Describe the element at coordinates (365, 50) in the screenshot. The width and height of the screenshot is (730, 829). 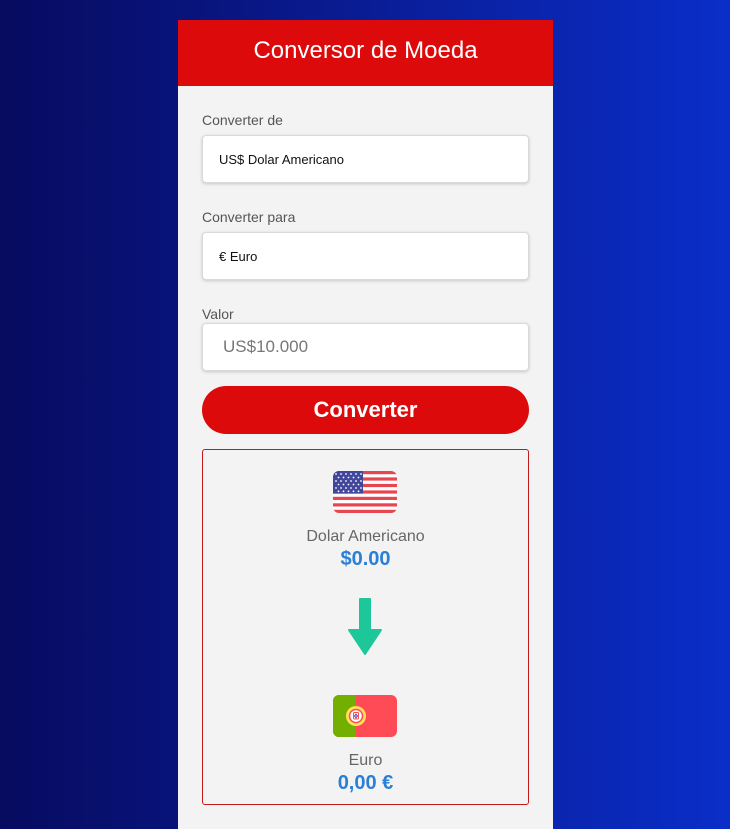
I see `page-title: Conversor de Moeda` at that location.